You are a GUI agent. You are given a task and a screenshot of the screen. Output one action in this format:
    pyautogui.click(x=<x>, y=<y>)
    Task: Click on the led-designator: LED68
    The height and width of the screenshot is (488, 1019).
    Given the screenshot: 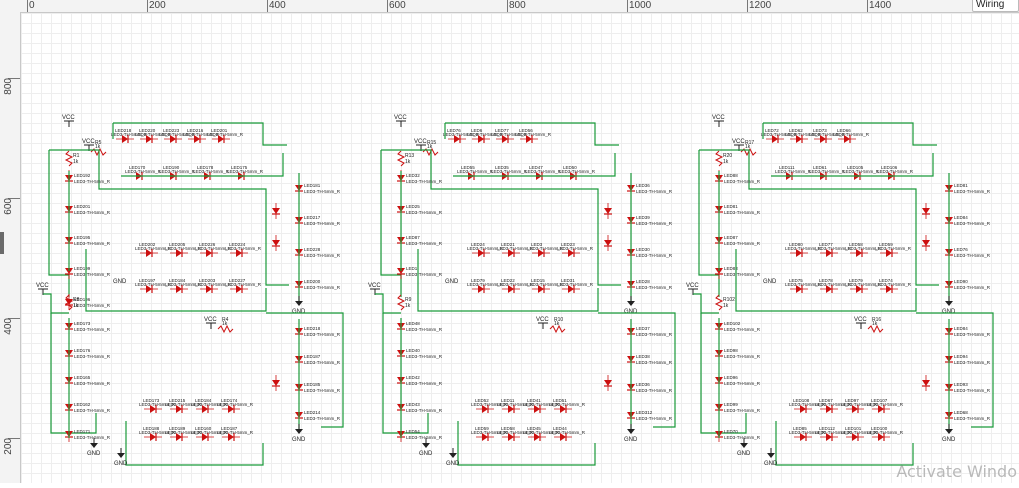 What is the action you would take?
    pyautogui.click(x=961, y=412)
    